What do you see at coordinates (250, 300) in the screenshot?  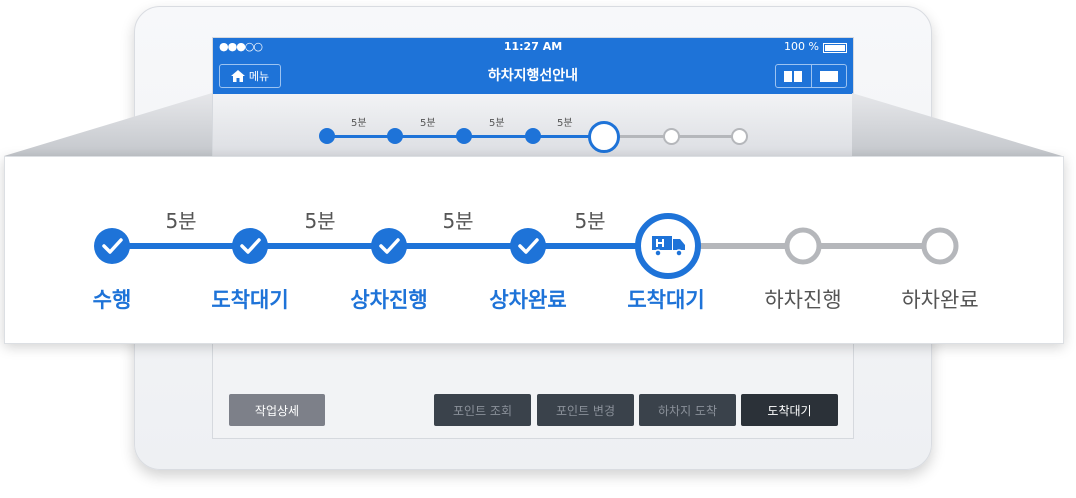 I see `step-label: 도착대기` at bounding box center [250, 300].